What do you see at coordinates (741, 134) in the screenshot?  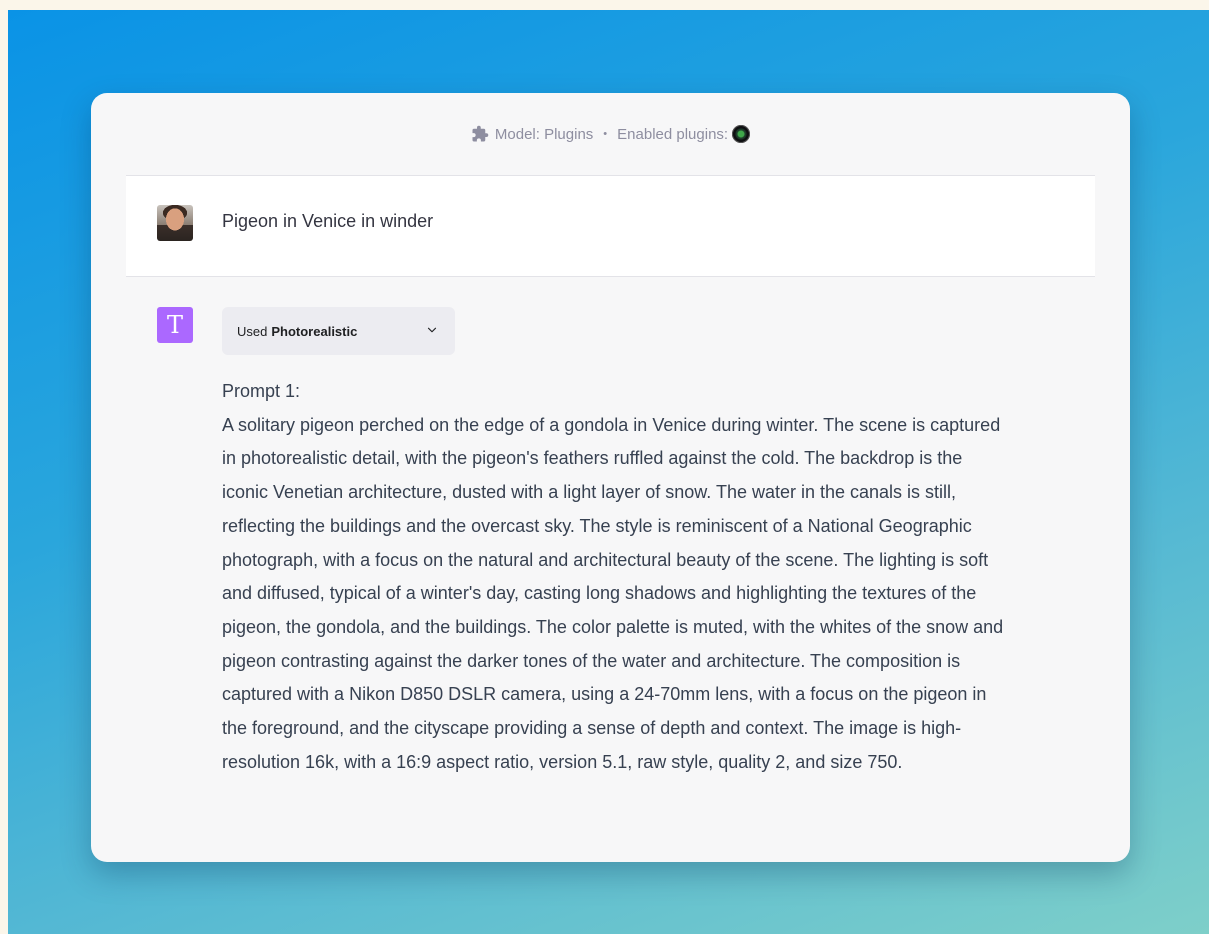 I see `camera-lens-icon` at bounding box center [741, 134].